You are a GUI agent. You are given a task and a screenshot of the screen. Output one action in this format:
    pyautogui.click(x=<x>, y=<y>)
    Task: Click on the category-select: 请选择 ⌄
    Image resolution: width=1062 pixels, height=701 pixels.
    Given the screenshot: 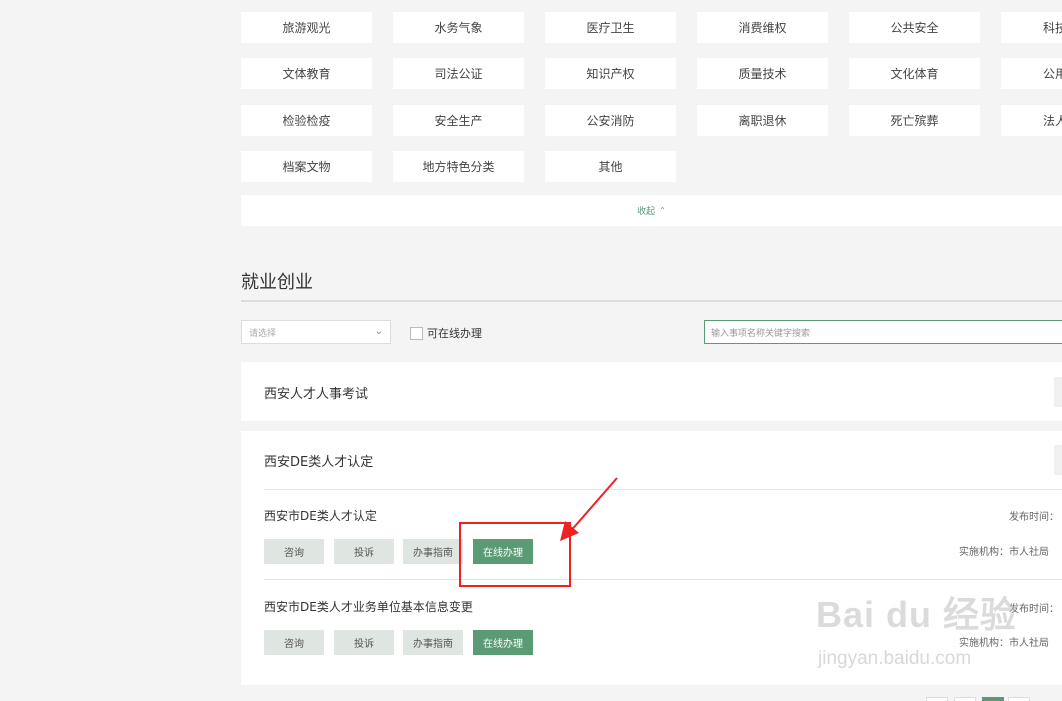 What is the action you would take?
    pyautogui.click(x=316, y=332)
    